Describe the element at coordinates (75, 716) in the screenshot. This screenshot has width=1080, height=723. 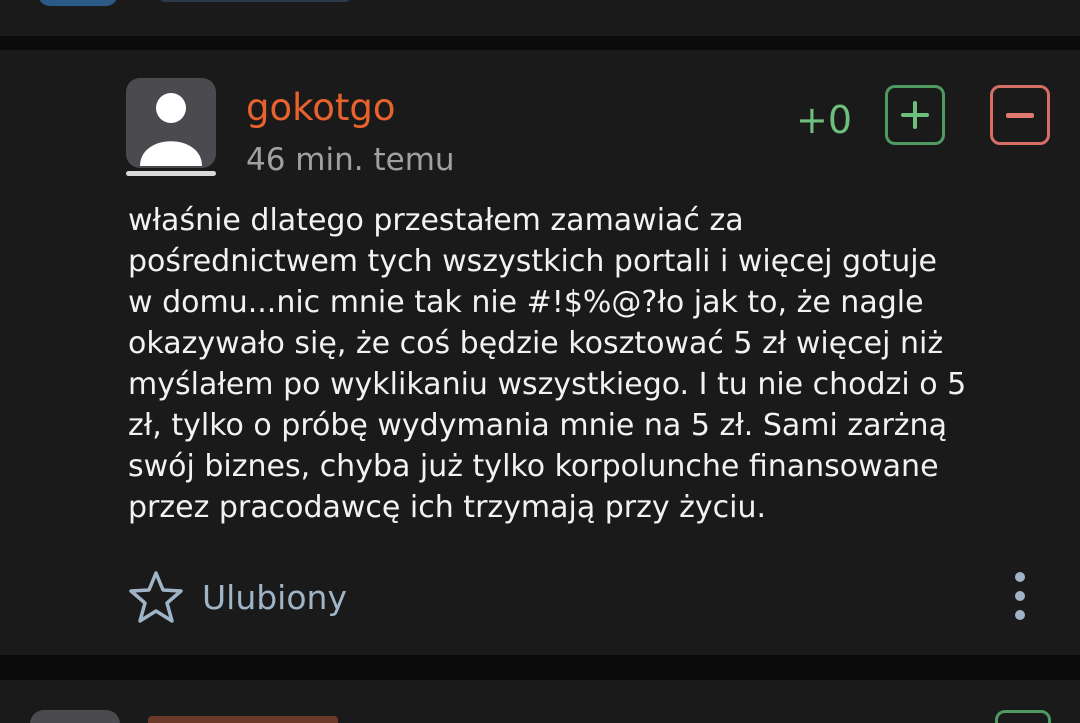
I see `next-avatar` at that location.